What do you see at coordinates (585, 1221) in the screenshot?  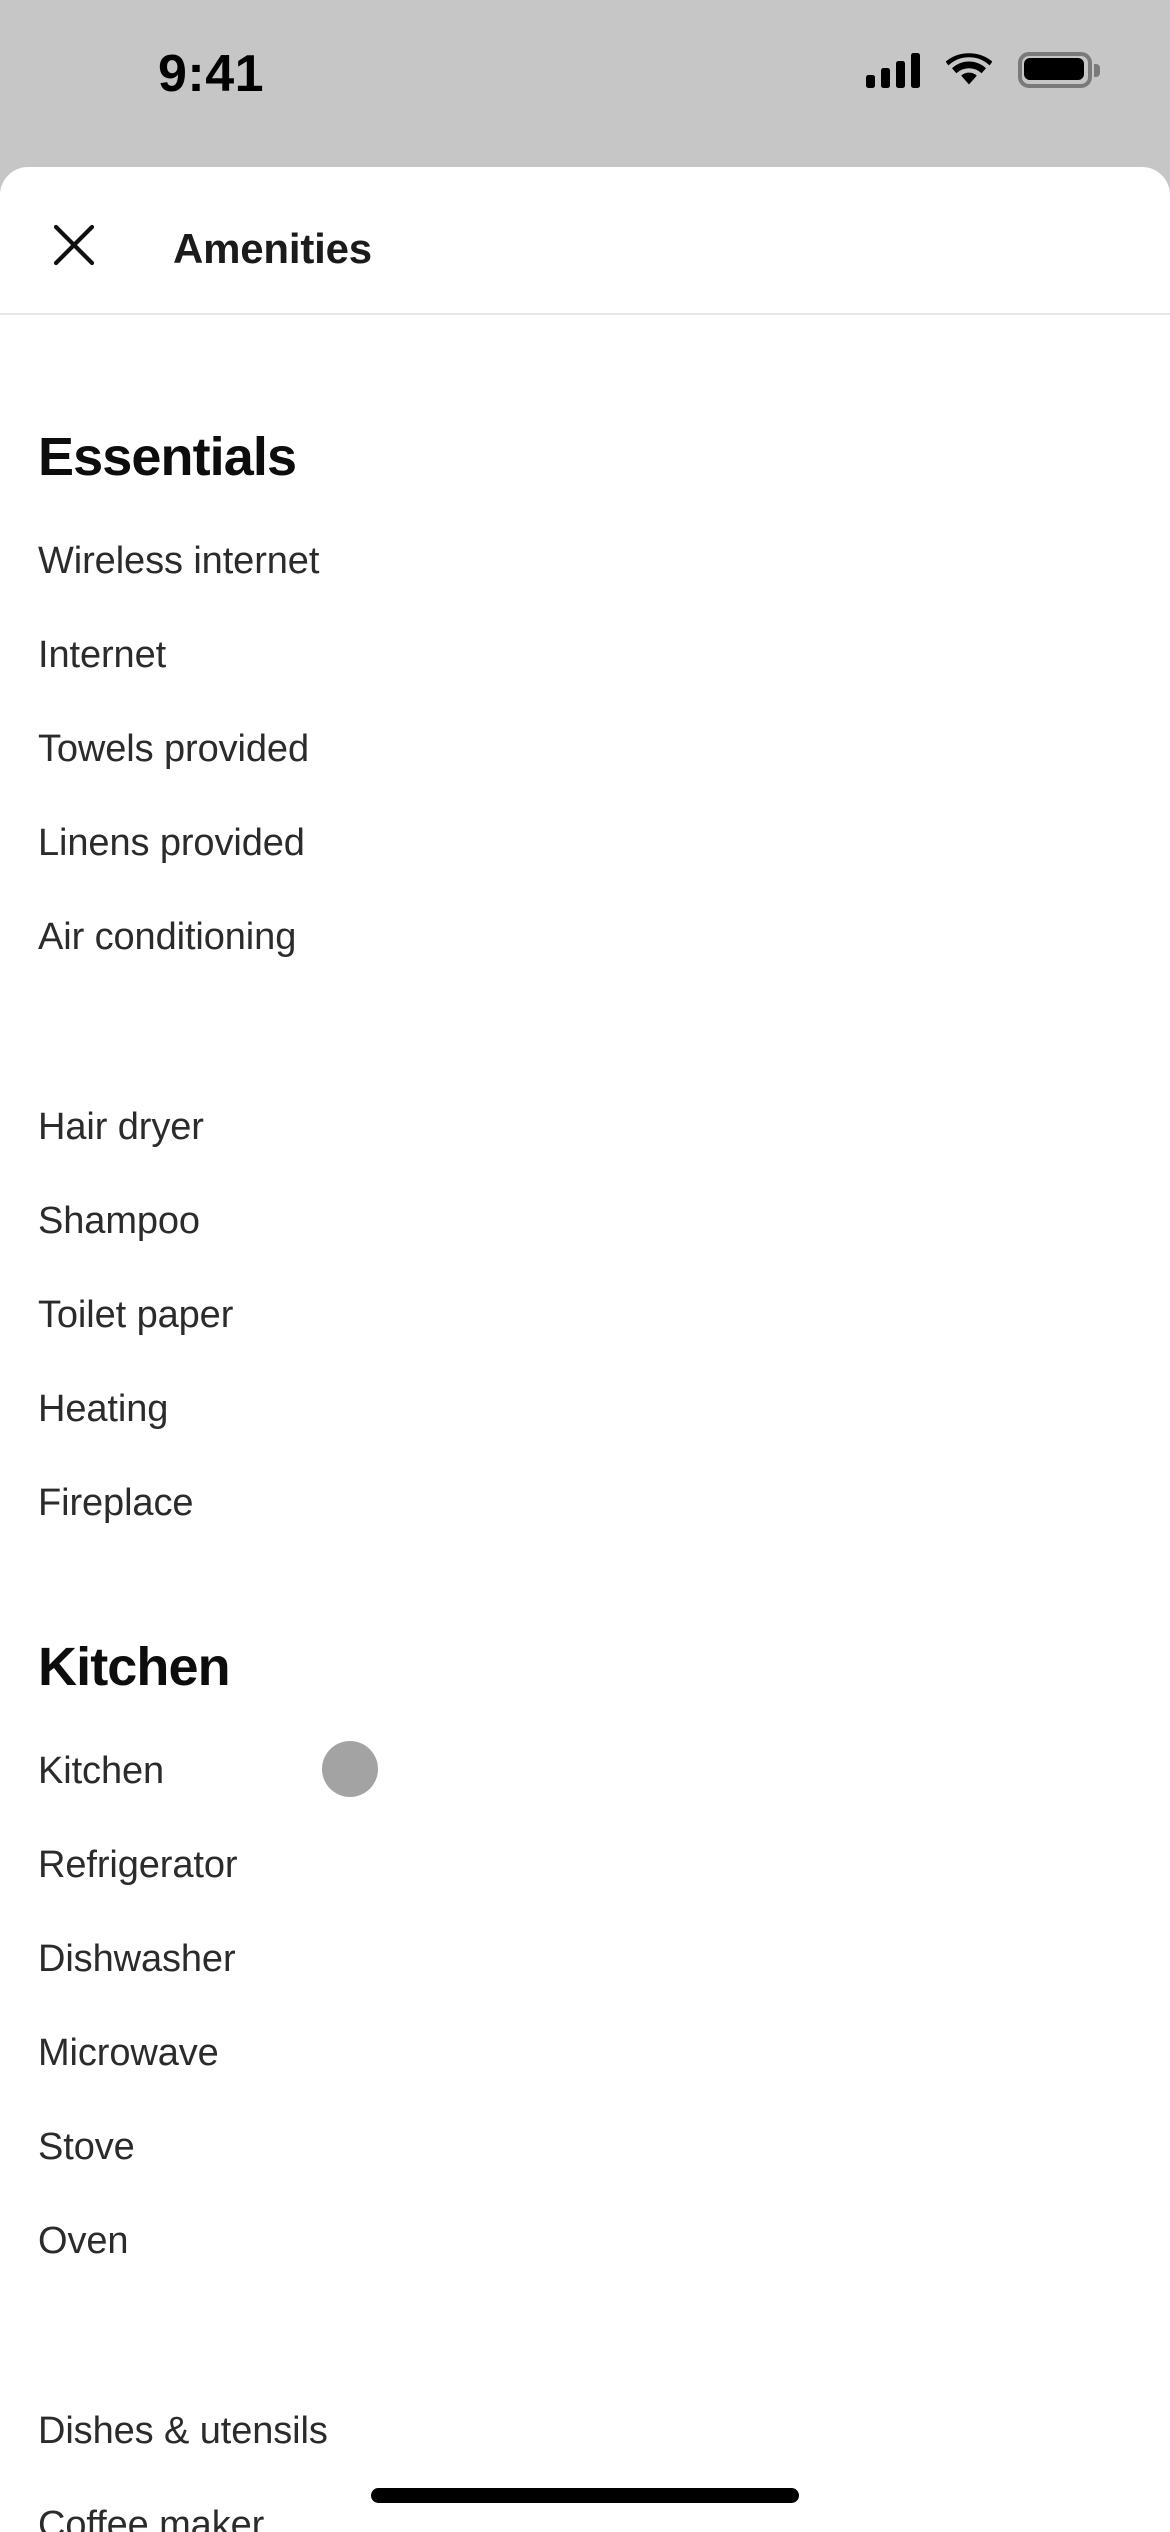 I see `amenity-item: Shampoo` at bounding box center [585, 1221].